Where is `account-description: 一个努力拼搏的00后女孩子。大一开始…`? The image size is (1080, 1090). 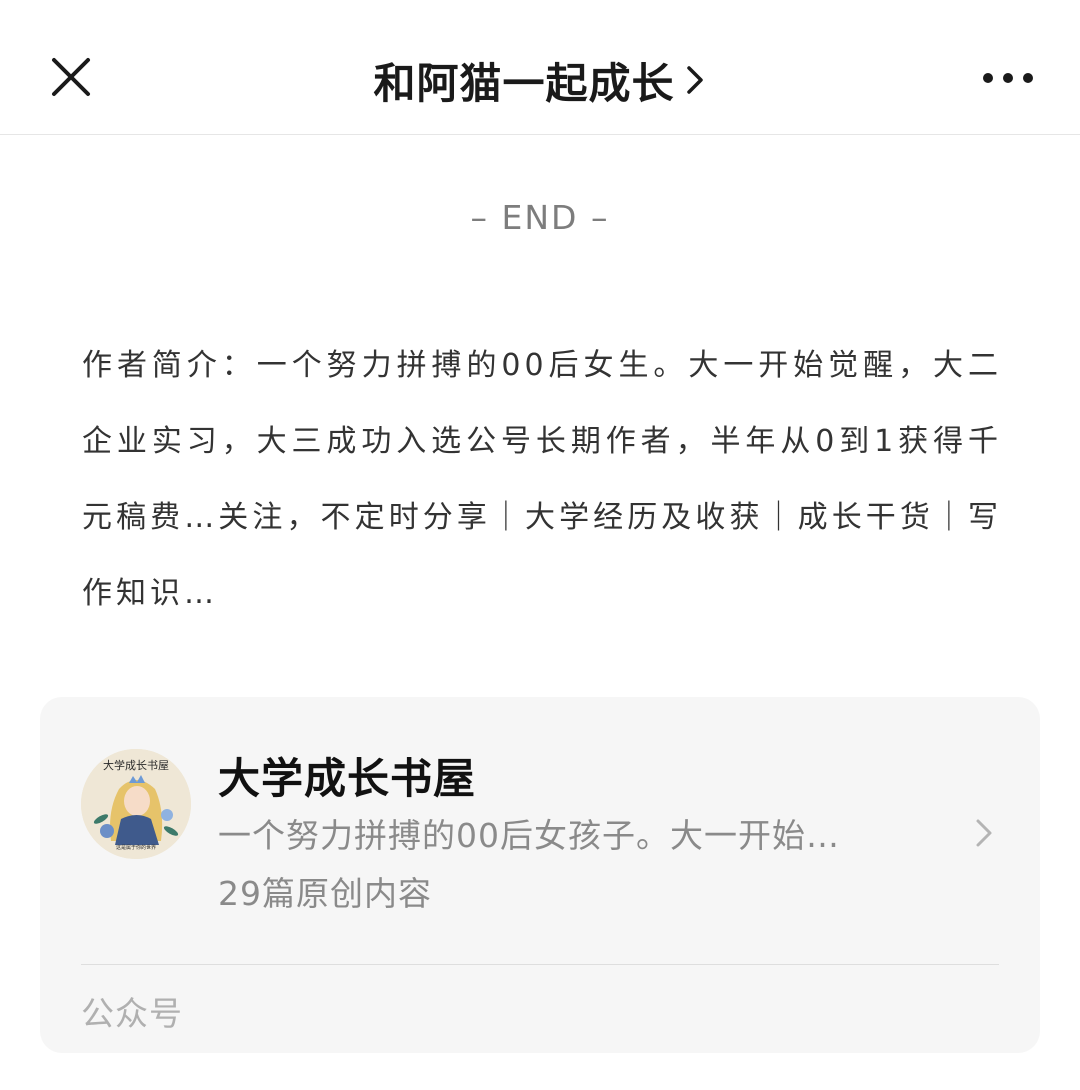
account-description: 一个努力拼搏的00后女孩子。大一开始… is located at coordinates (529, 835).